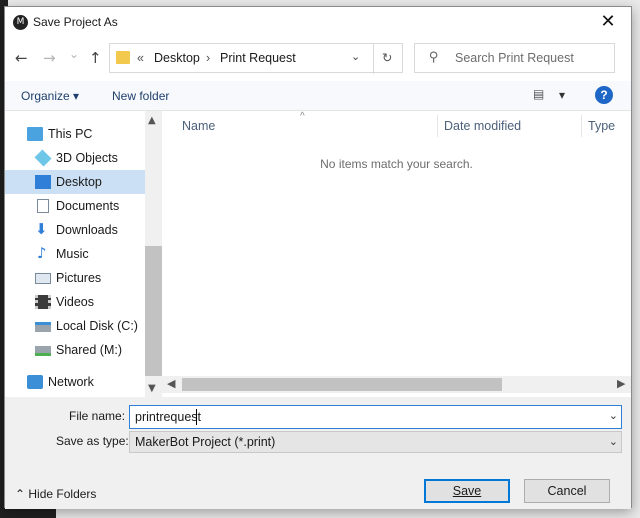 This screenshot has width=640, height=518. What do you see at coordinates (375, 442) in the screenshot?
I see `save-type-select: MakerBot Project (*.print) ⌄` at bounding box center [375, 442].